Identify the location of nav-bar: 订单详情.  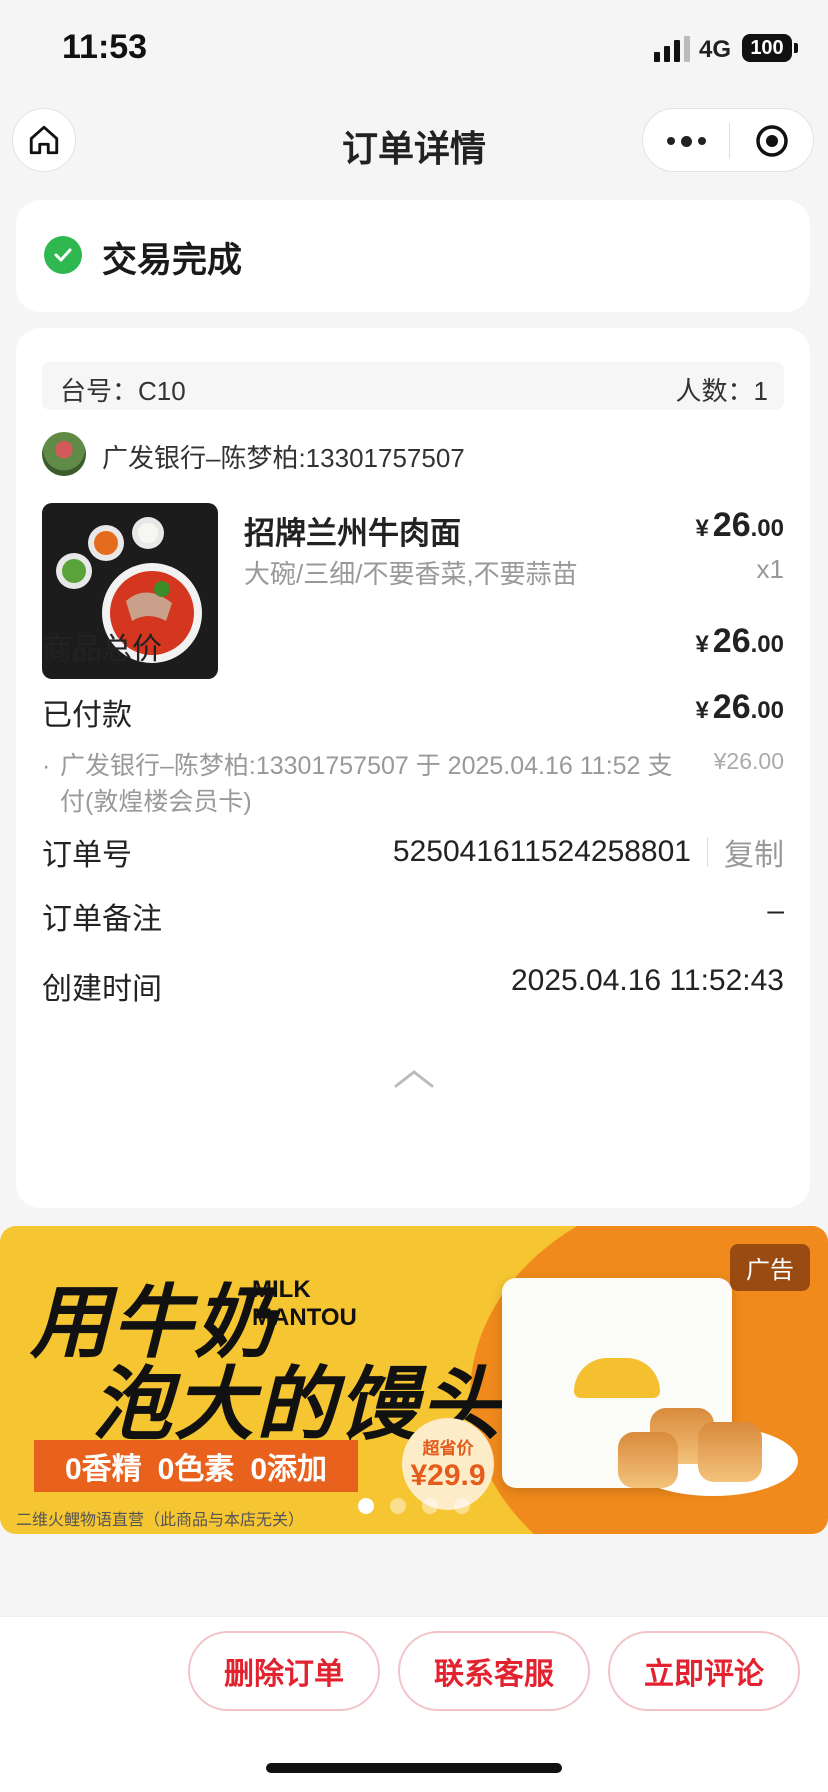
(414, 141).